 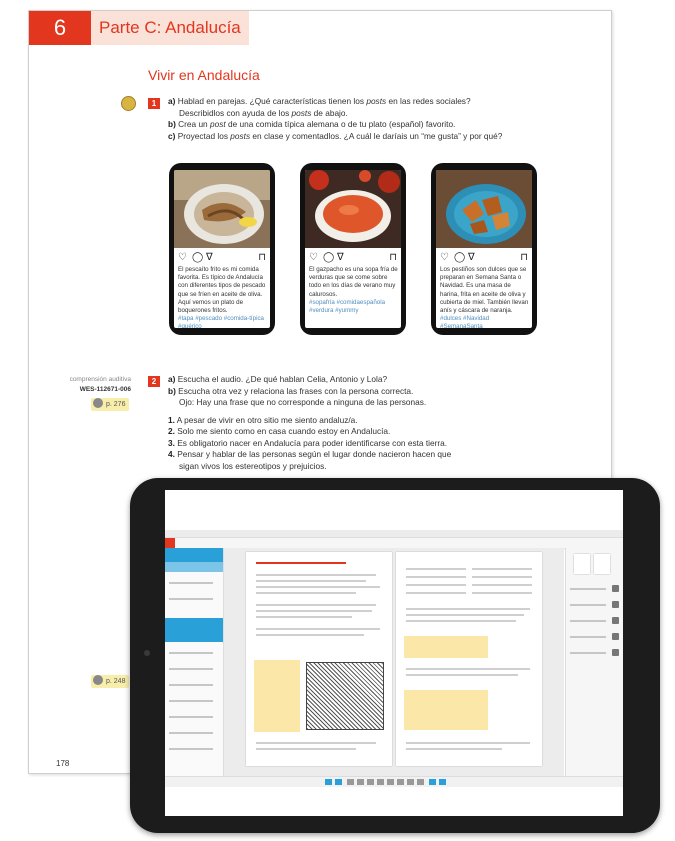 What do you see at coordinates (204, 75) in the screenshot?
I see `section-title: Vivir en Andalucía` at bounding box center [204, 75].